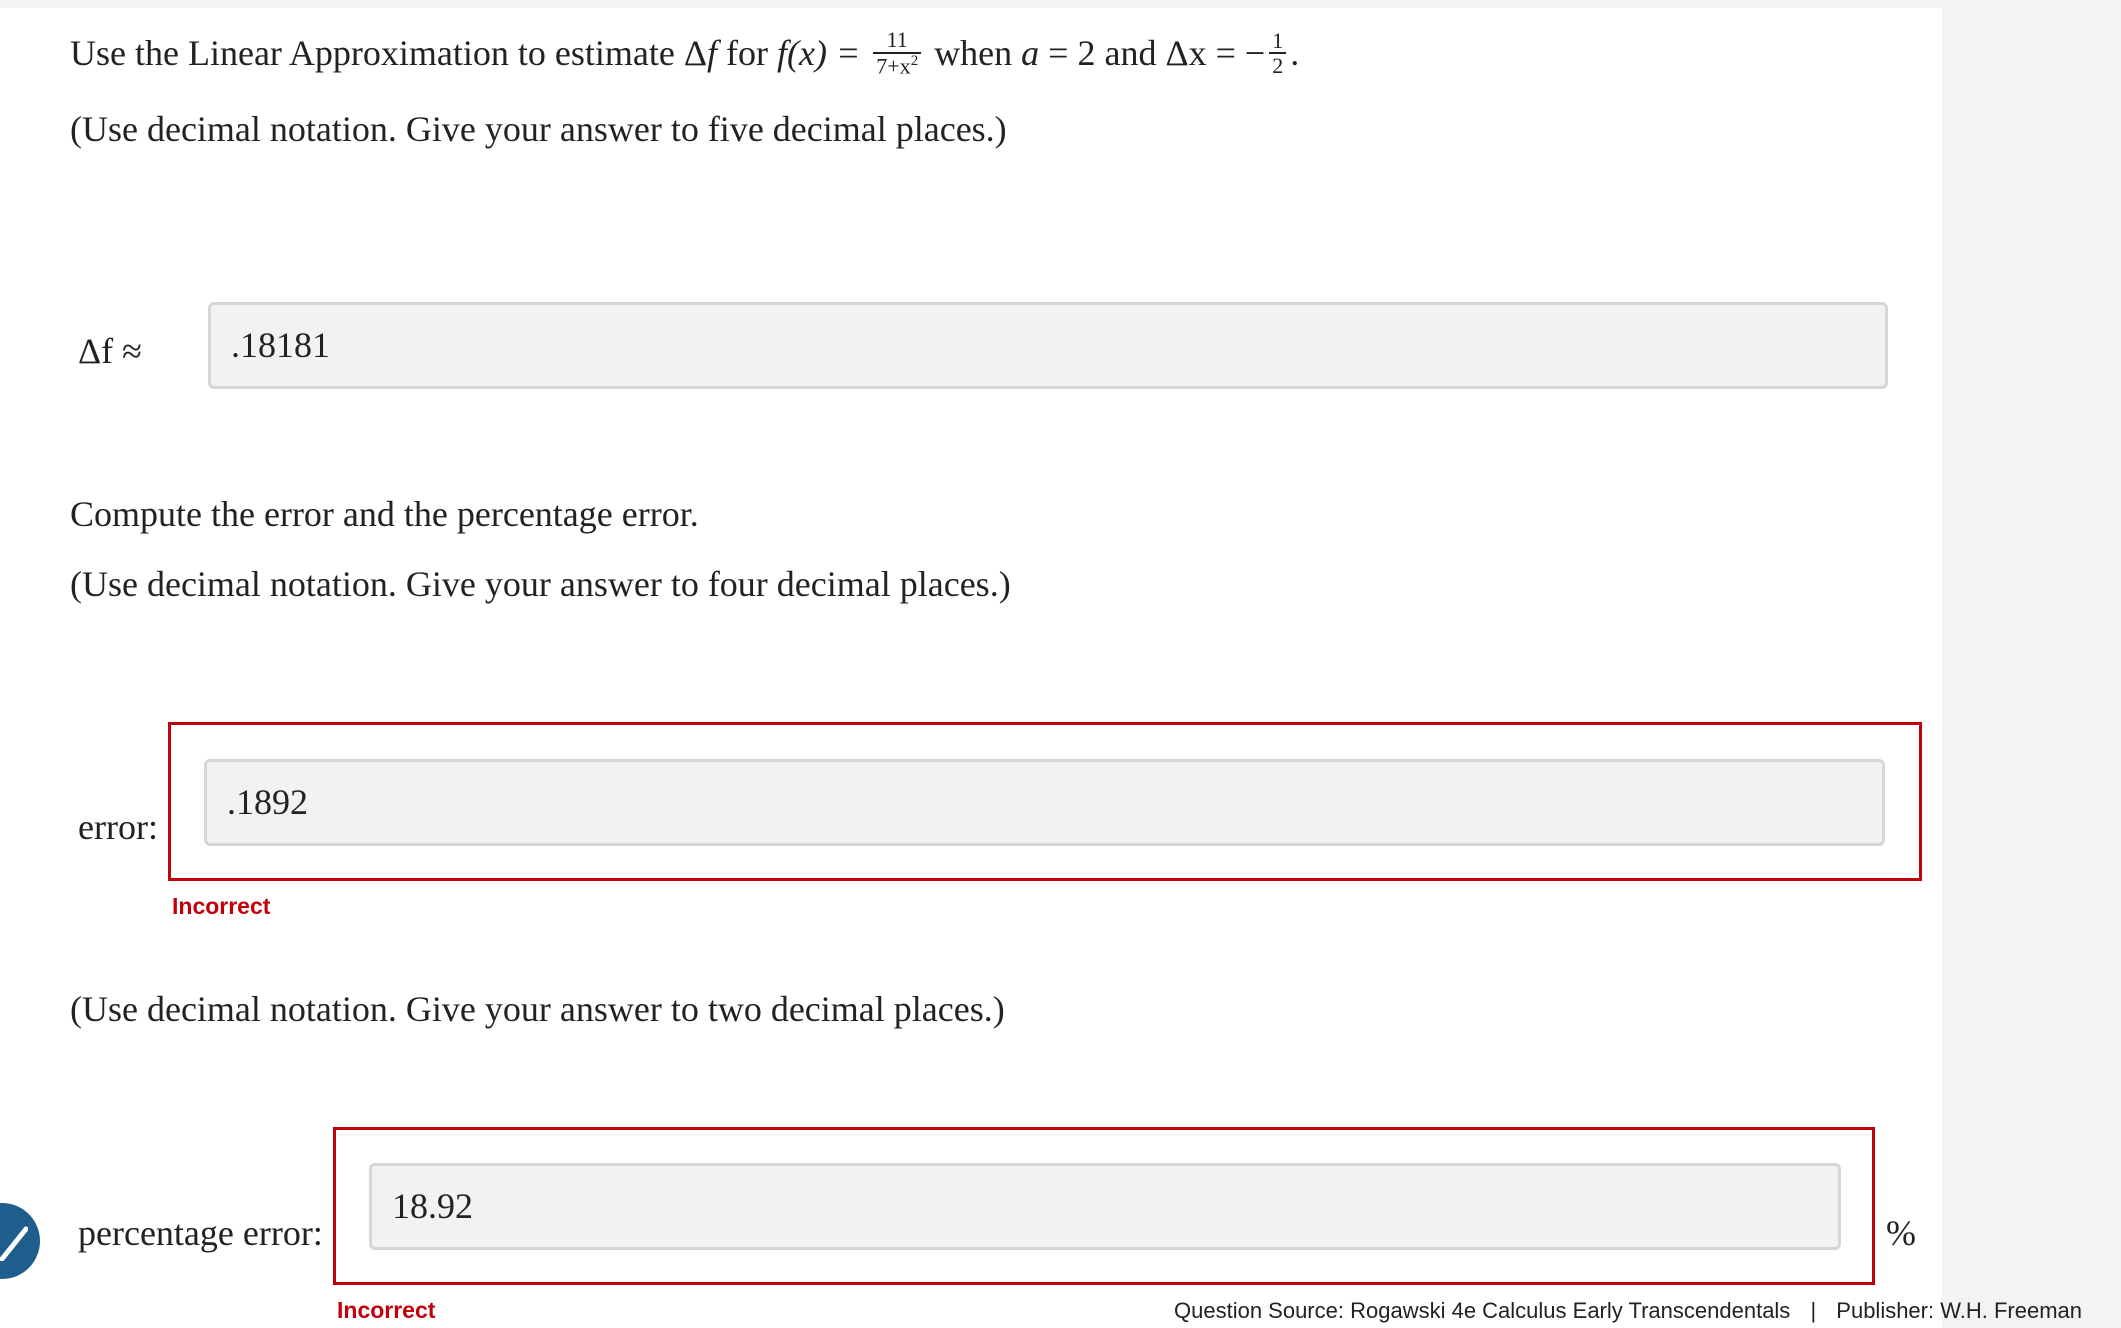  Describe the element at coordinates (897, 65) in the screenshot. I see `fraction-denominator: 7+x2` at that location.